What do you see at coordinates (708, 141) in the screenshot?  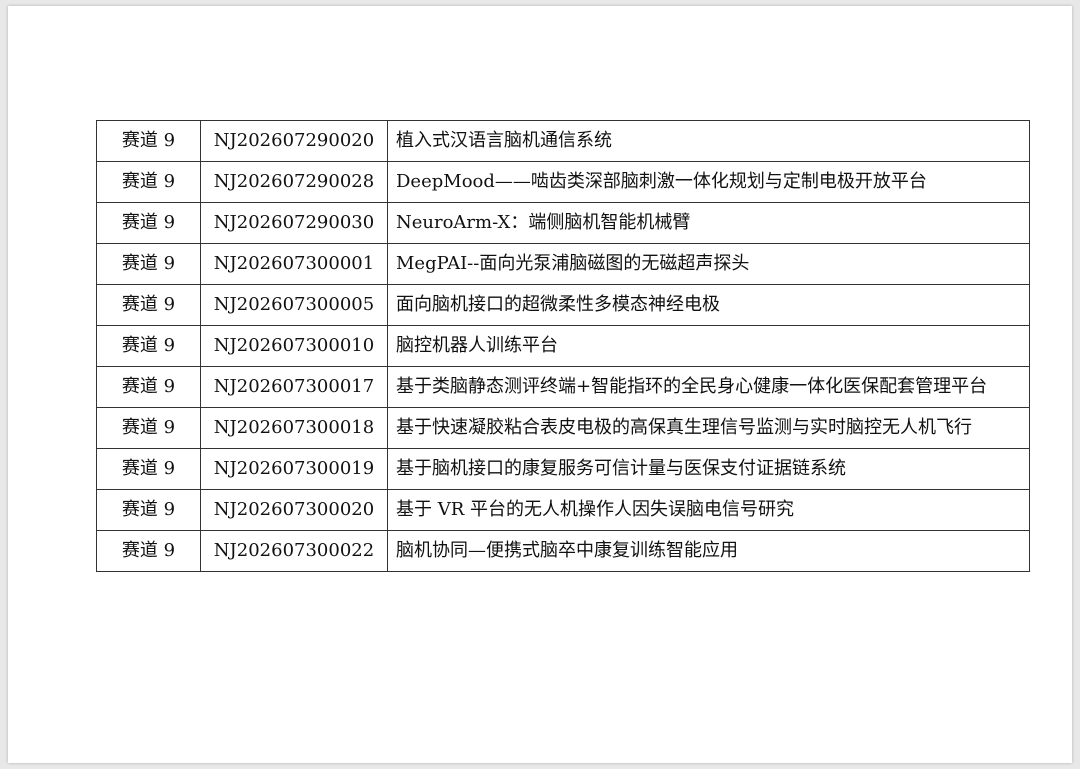 I see `title-cell: 植入式汉语言脑机通信系统` at bounding box center [708, 141].